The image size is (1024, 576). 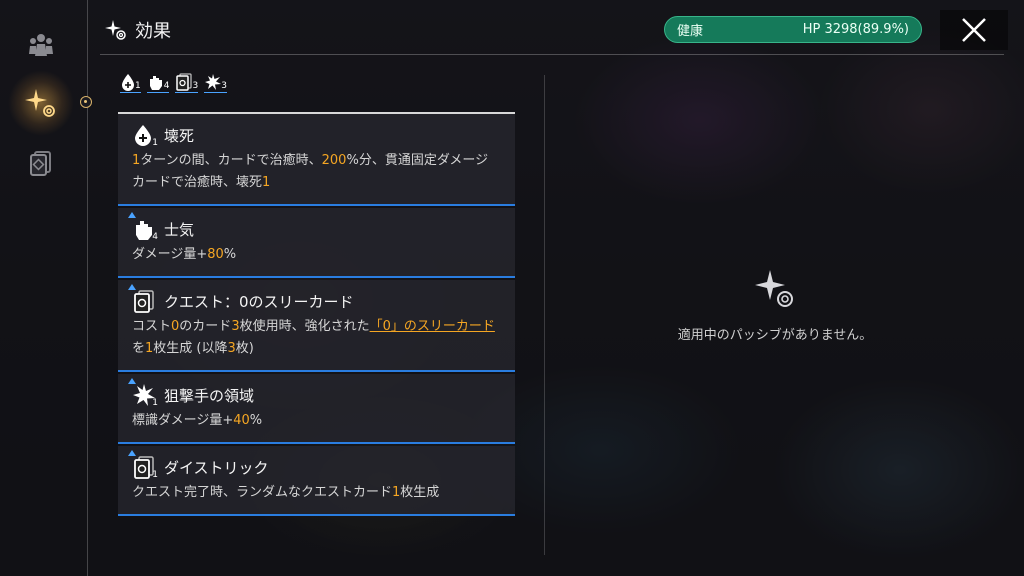 What do you see at coordinates (209, 395) in the screenshot?
I see `effect-title: 狙撃手の領域` at bounding box center [209, 395].